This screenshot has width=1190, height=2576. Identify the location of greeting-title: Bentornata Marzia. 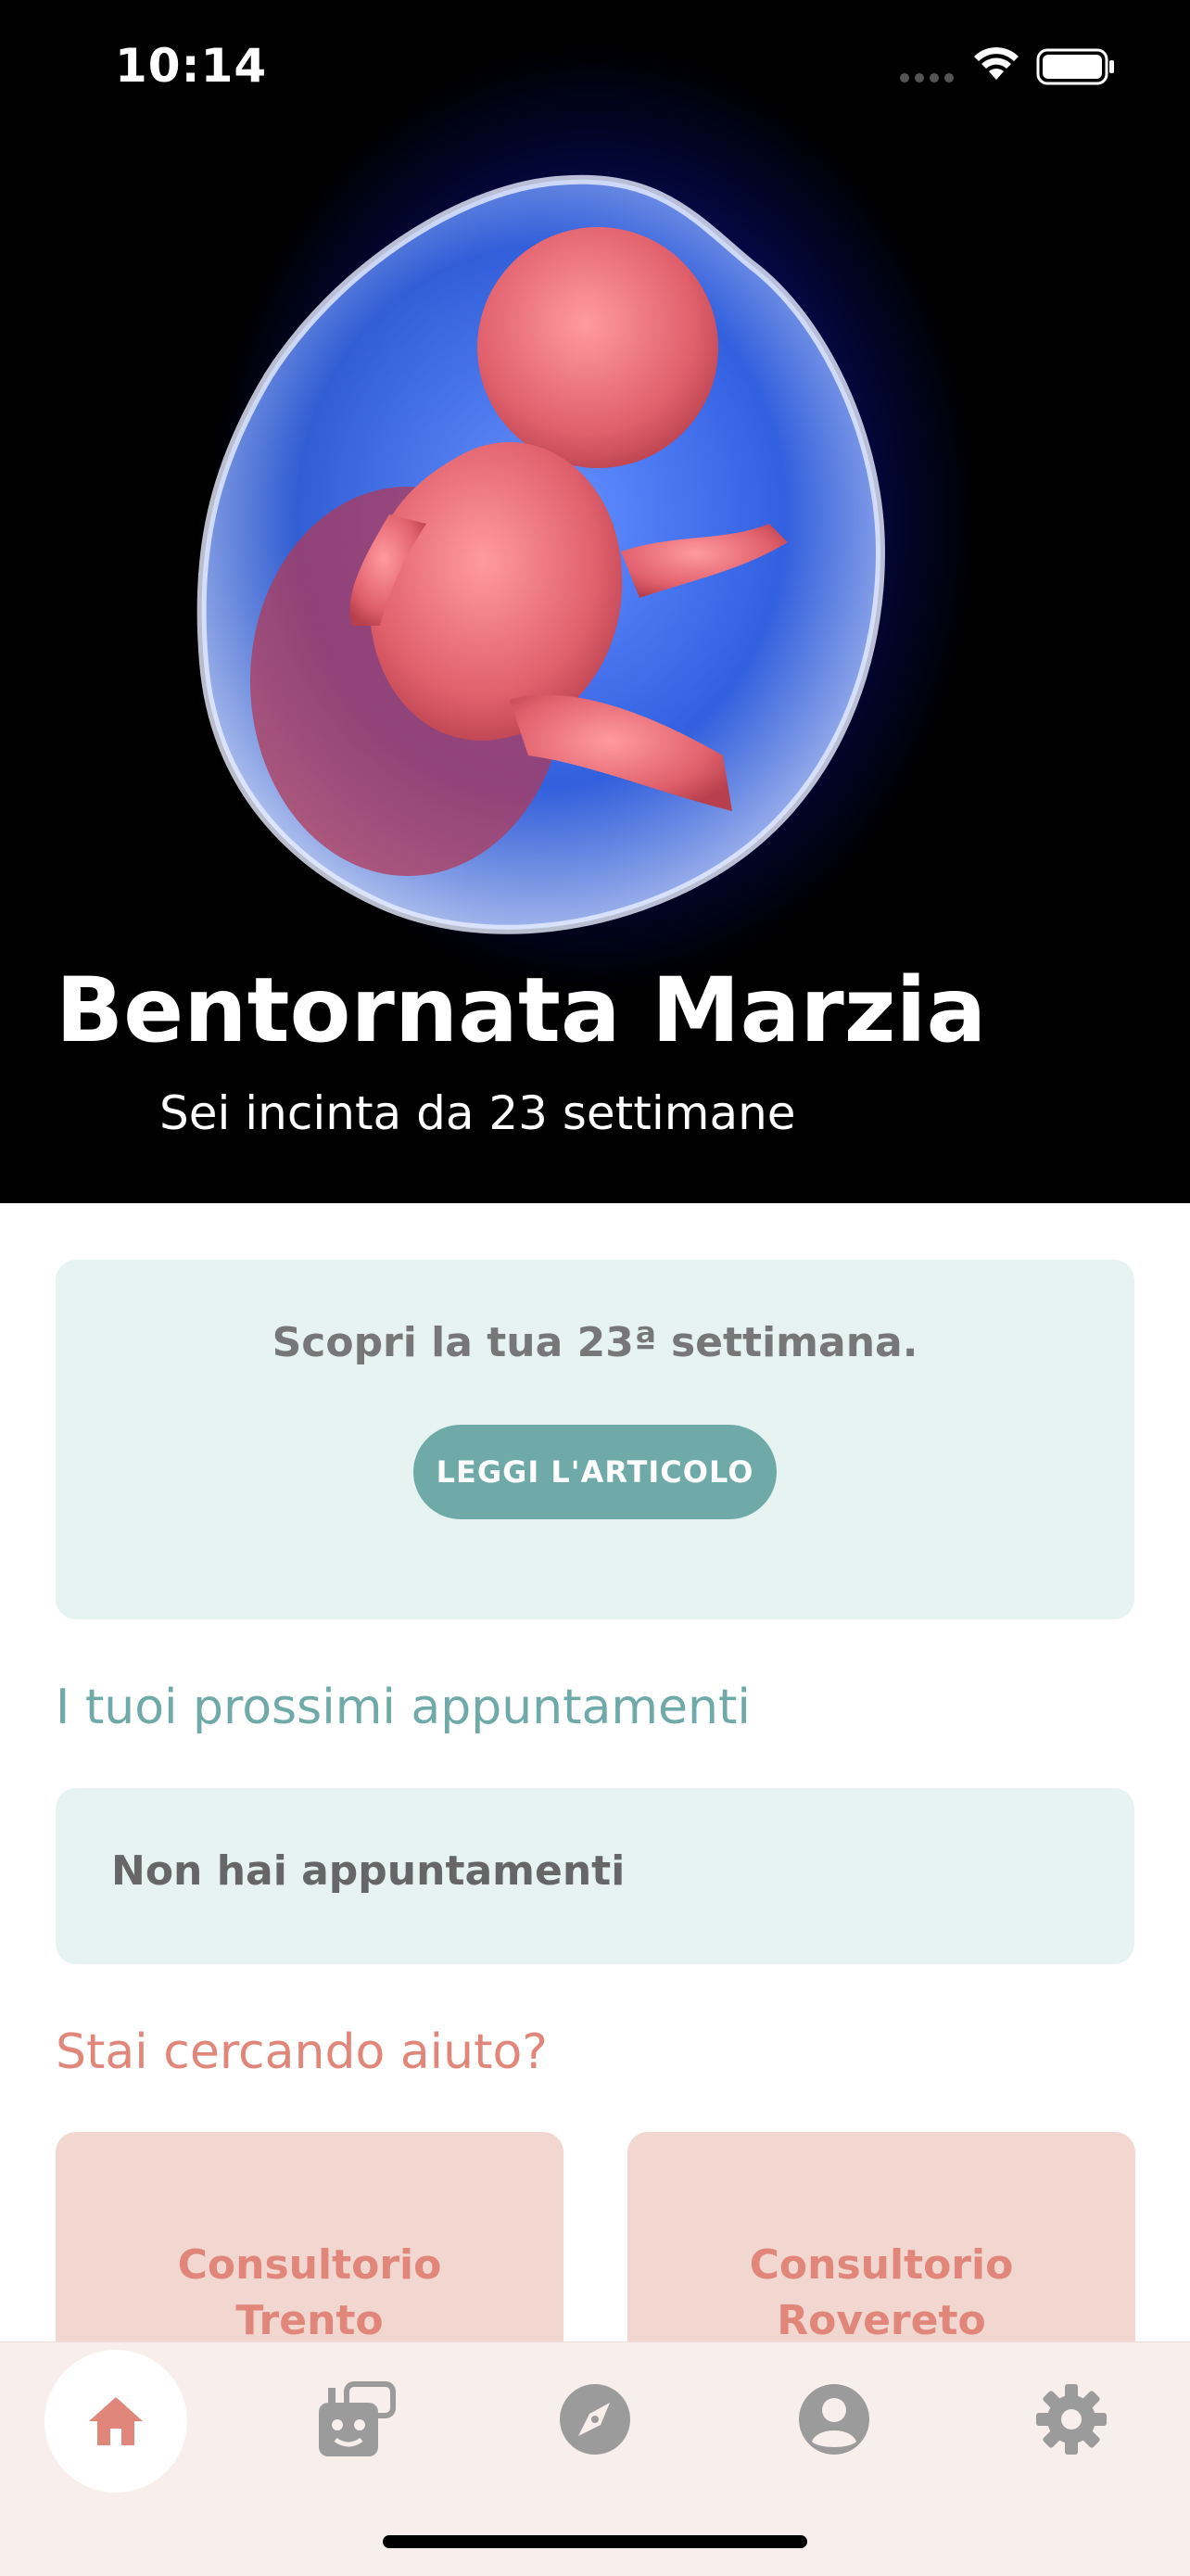
(521, 1010).